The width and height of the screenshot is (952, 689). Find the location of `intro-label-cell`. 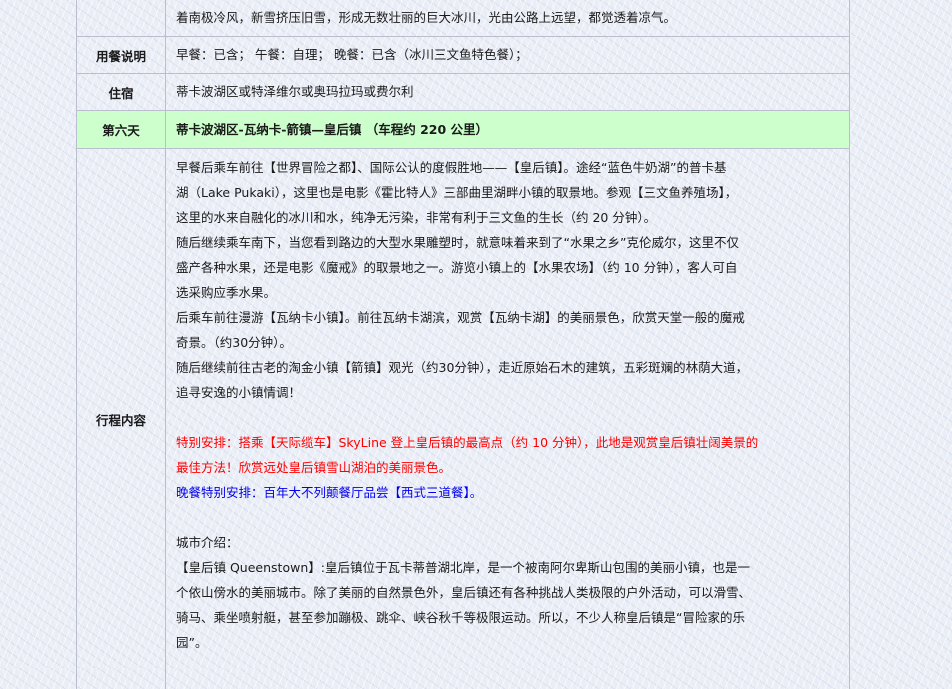

intro-label-cell is located at coordinates (121, 18).